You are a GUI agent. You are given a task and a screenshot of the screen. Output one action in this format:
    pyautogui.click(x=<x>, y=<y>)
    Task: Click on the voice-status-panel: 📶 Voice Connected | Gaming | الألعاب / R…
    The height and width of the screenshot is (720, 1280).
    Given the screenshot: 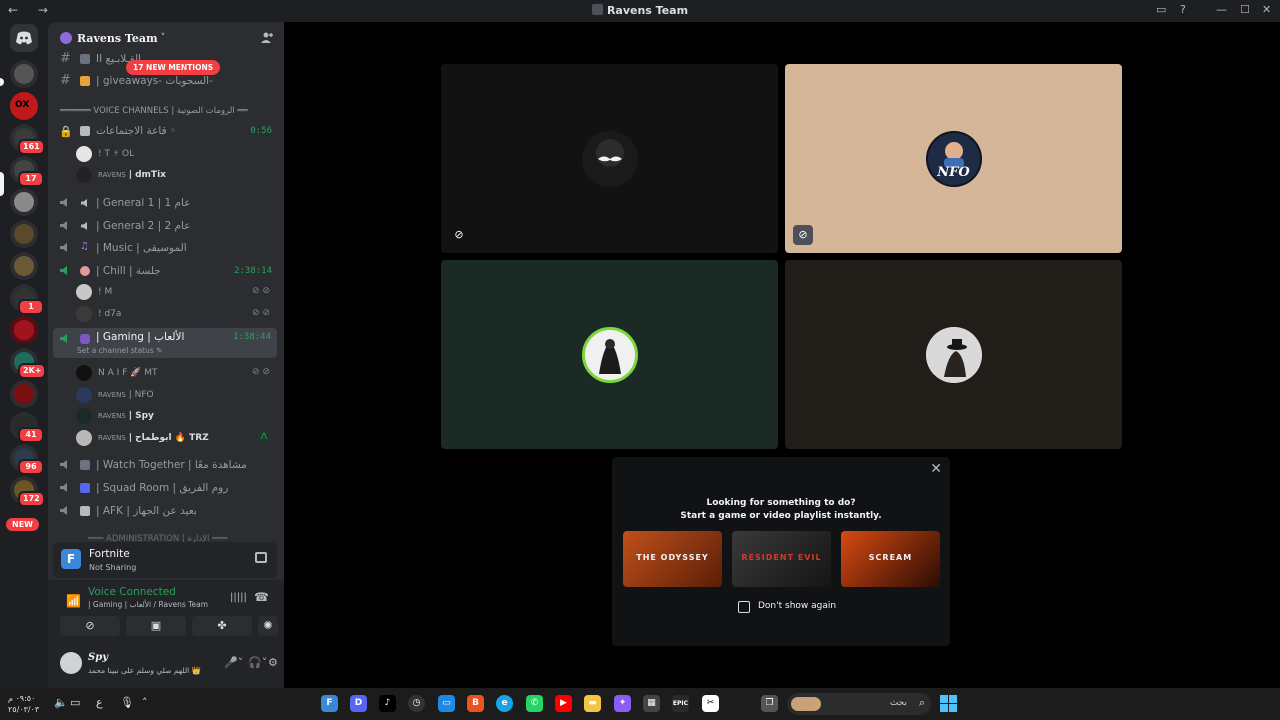 What is the action you would take?
    pyautogui.click(x=166, y=613)
    